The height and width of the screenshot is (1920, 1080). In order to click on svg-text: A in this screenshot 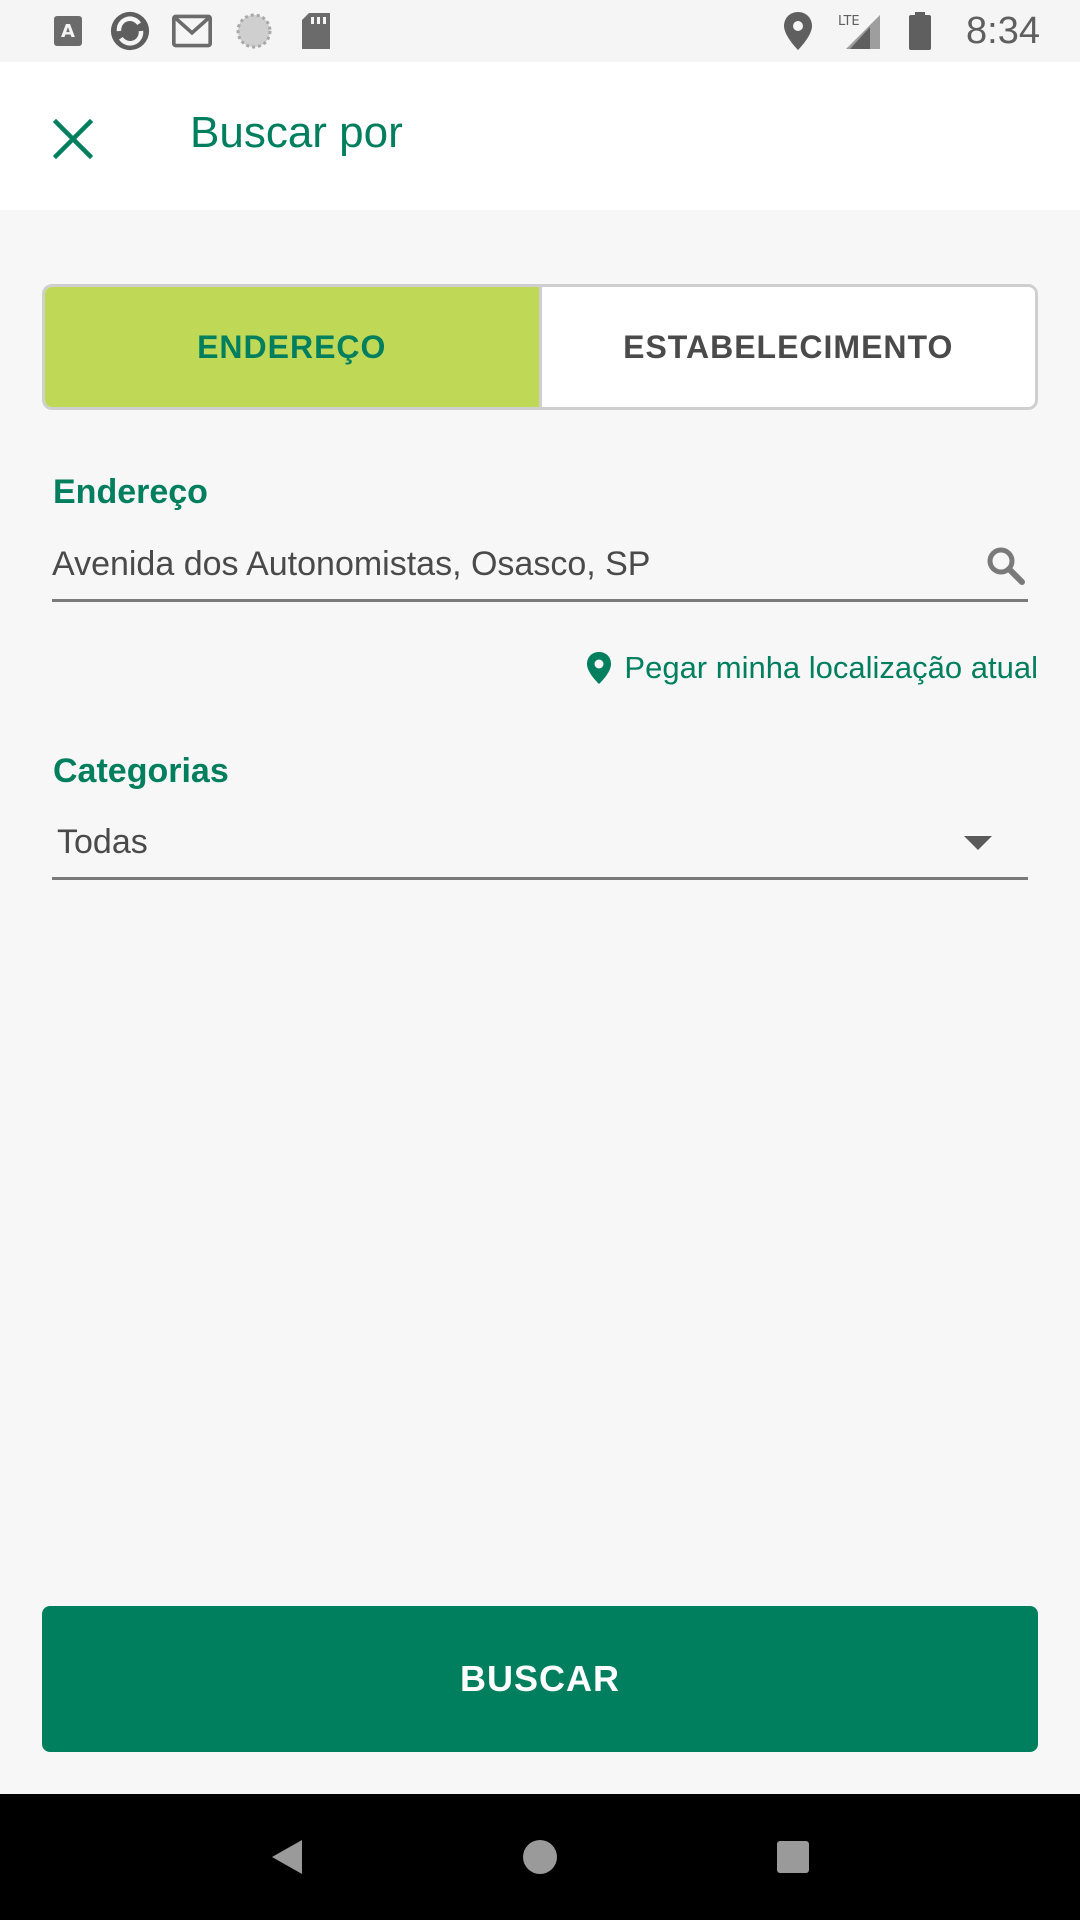, I will do `click(68, 31)`.